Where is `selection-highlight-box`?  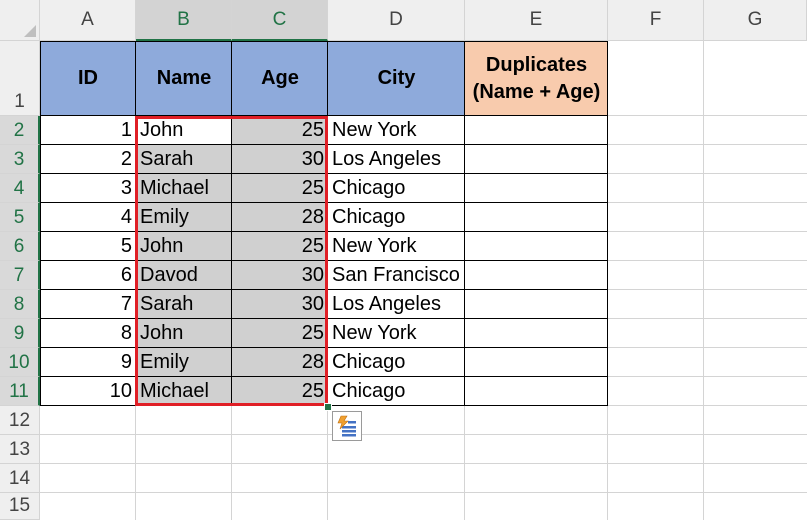
selection-highlight-box is located at coordinates (231, 261).